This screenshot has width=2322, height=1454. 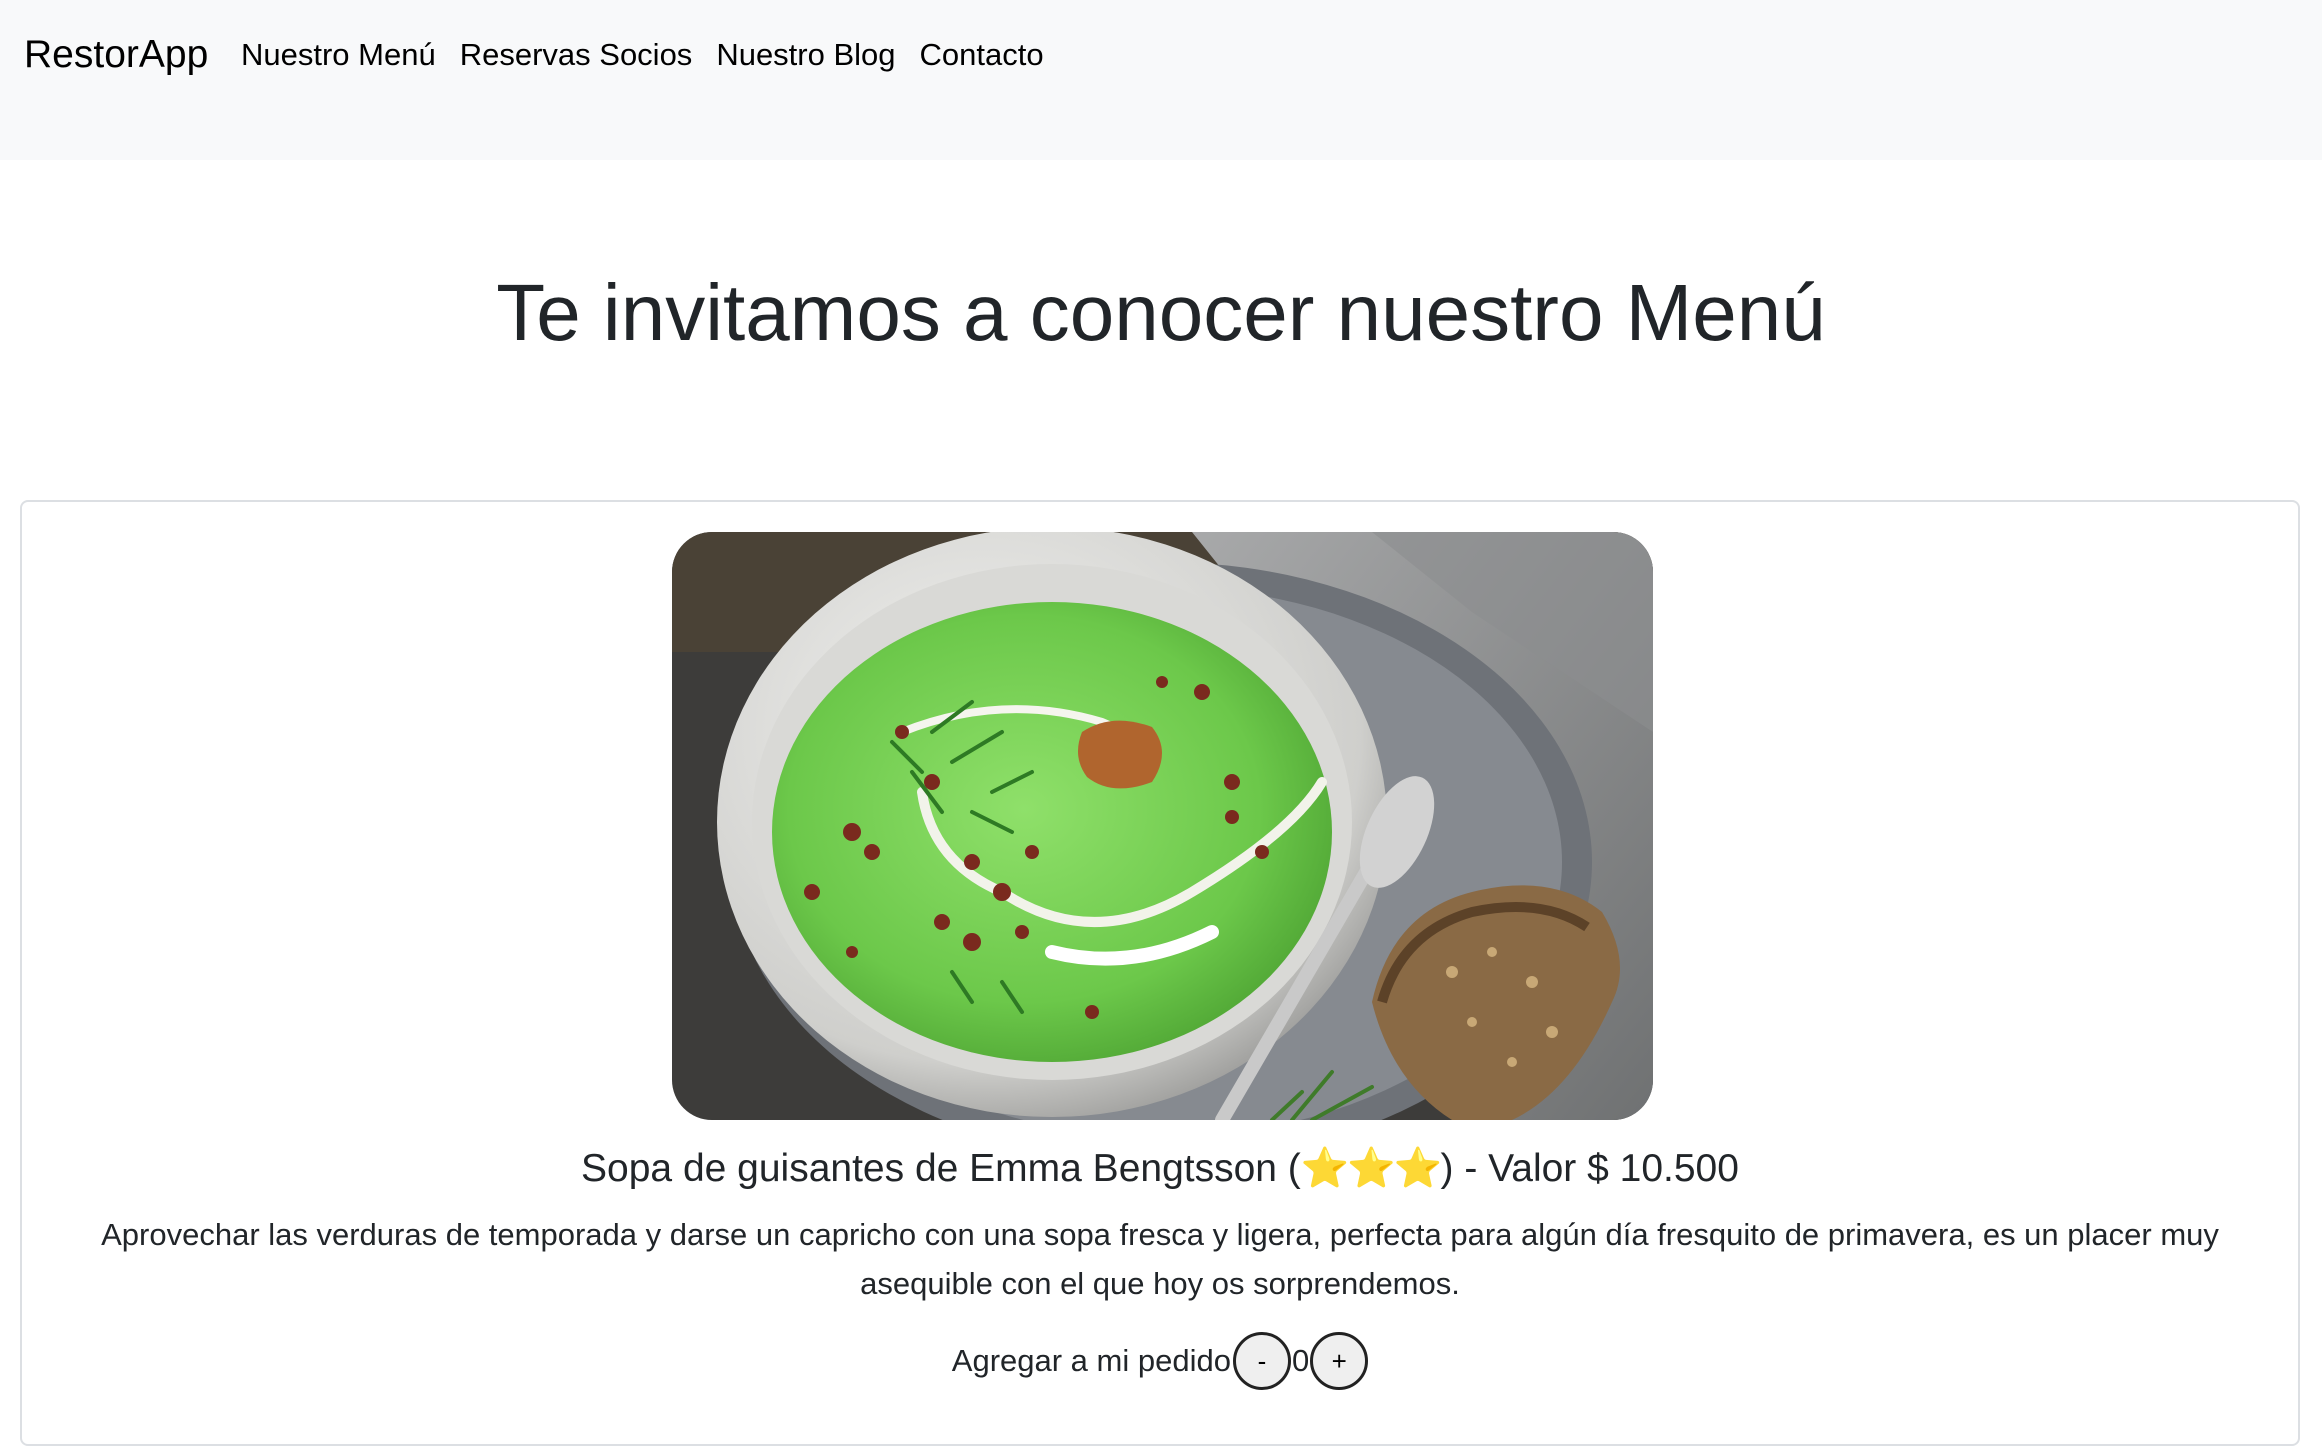 I want to click on quantity-value: 0, so click(x=1300, y=1360).